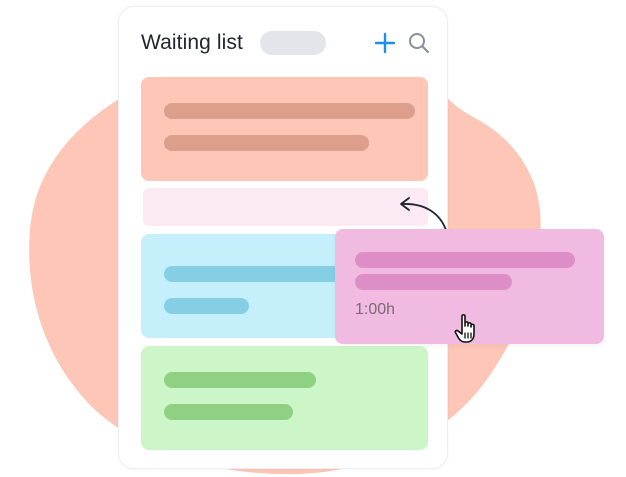 The height and width of the screenshot is (477, 626). I want to click on search-button, so click(419, 43).